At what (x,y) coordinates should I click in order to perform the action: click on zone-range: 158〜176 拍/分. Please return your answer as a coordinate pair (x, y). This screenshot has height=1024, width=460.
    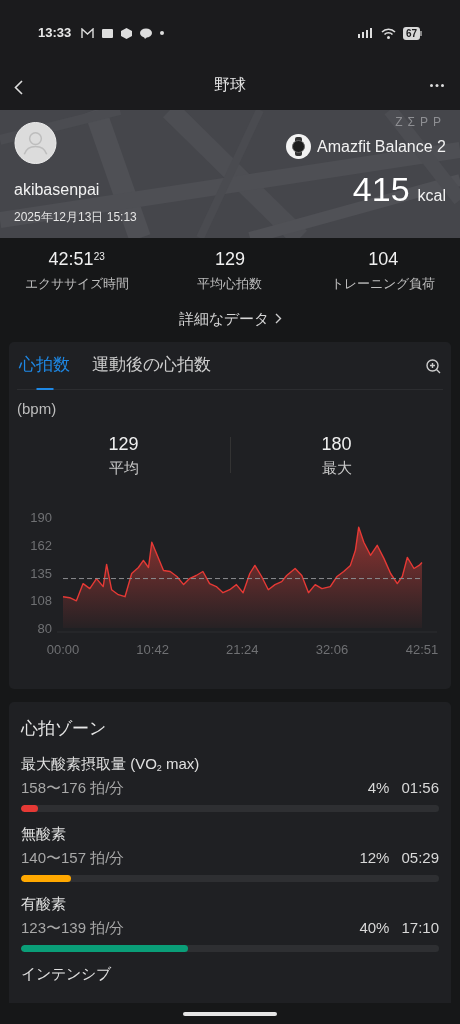
    Looking at the image, I should click on (73, 788).